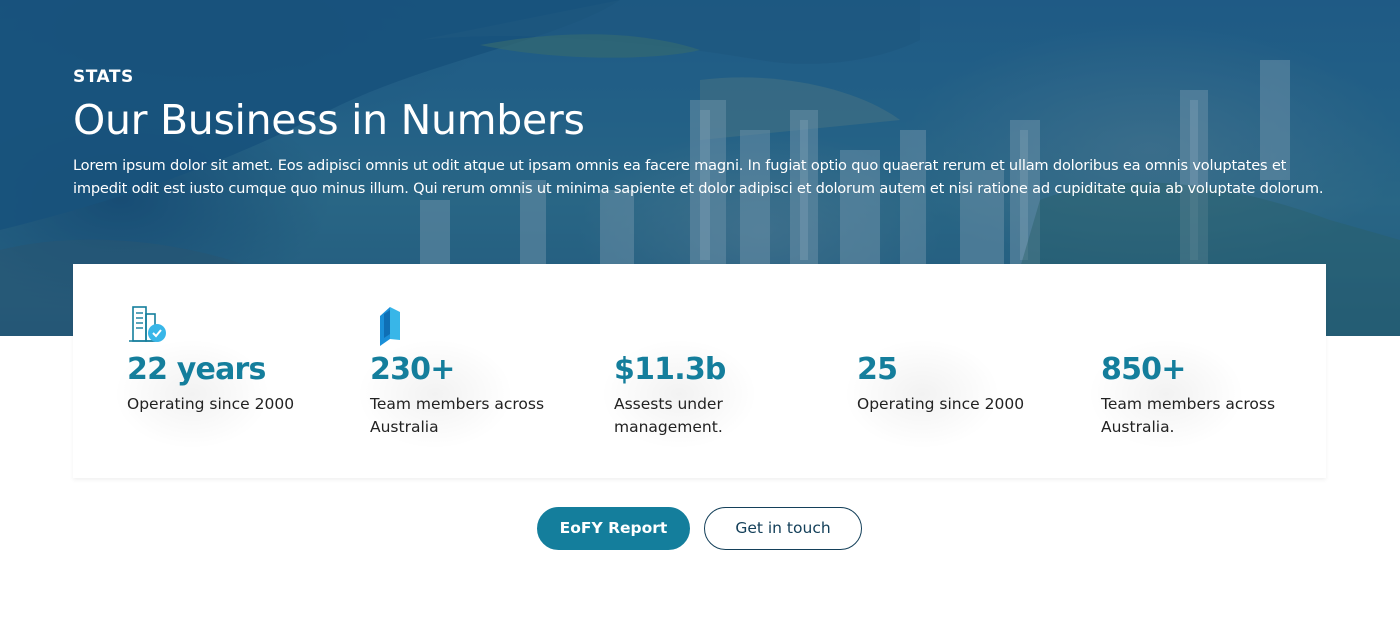  I want to click on stat-label: Team members across Australia, so click(457, 415).